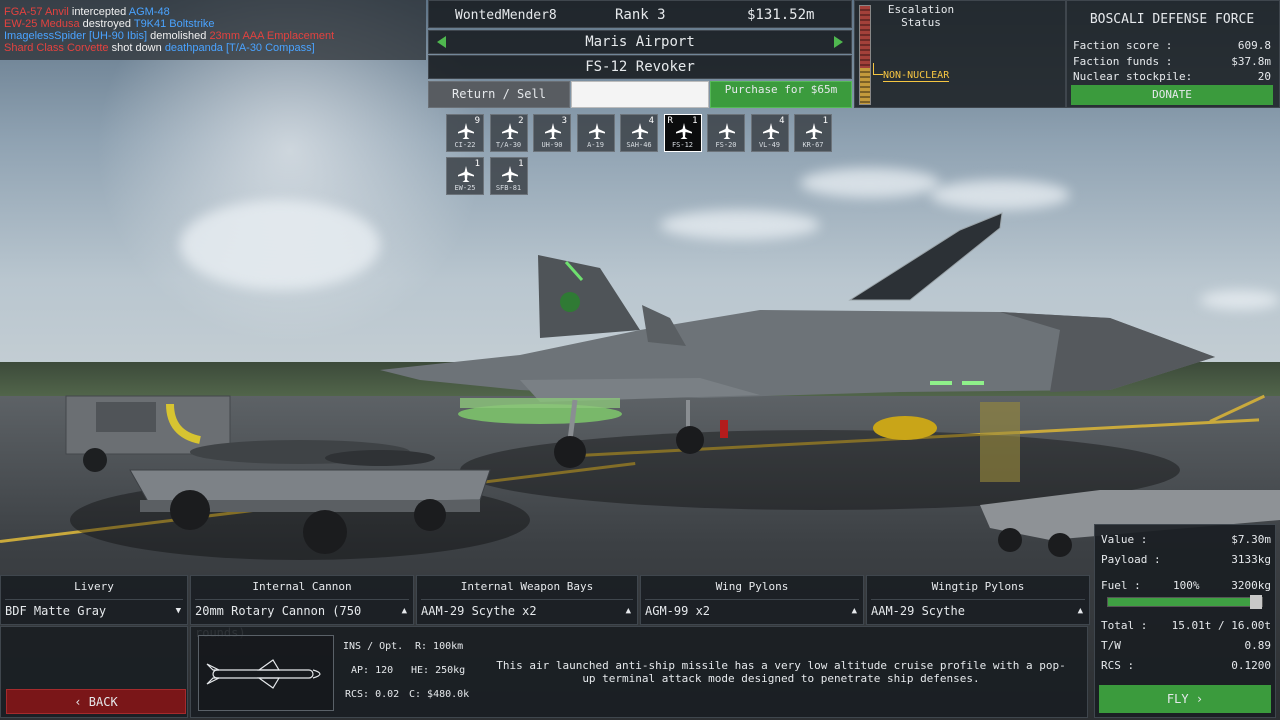 The width and height of the screenshot is (1280, 720). Describe the element at coordinates (1123, 45) in the screenshot. I see `faction-score-label: Faction score :` at that location.